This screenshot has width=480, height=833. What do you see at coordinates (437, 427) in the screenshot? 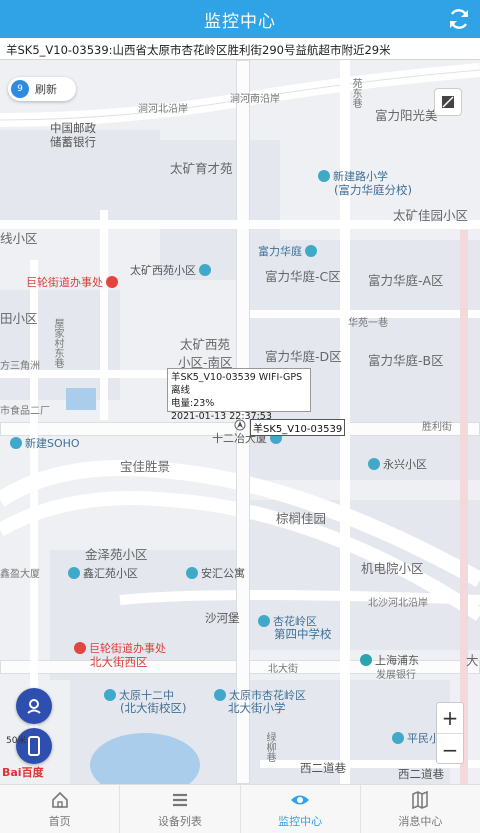
I see `road-label: 胜利街` at bounding box center [437, 427].